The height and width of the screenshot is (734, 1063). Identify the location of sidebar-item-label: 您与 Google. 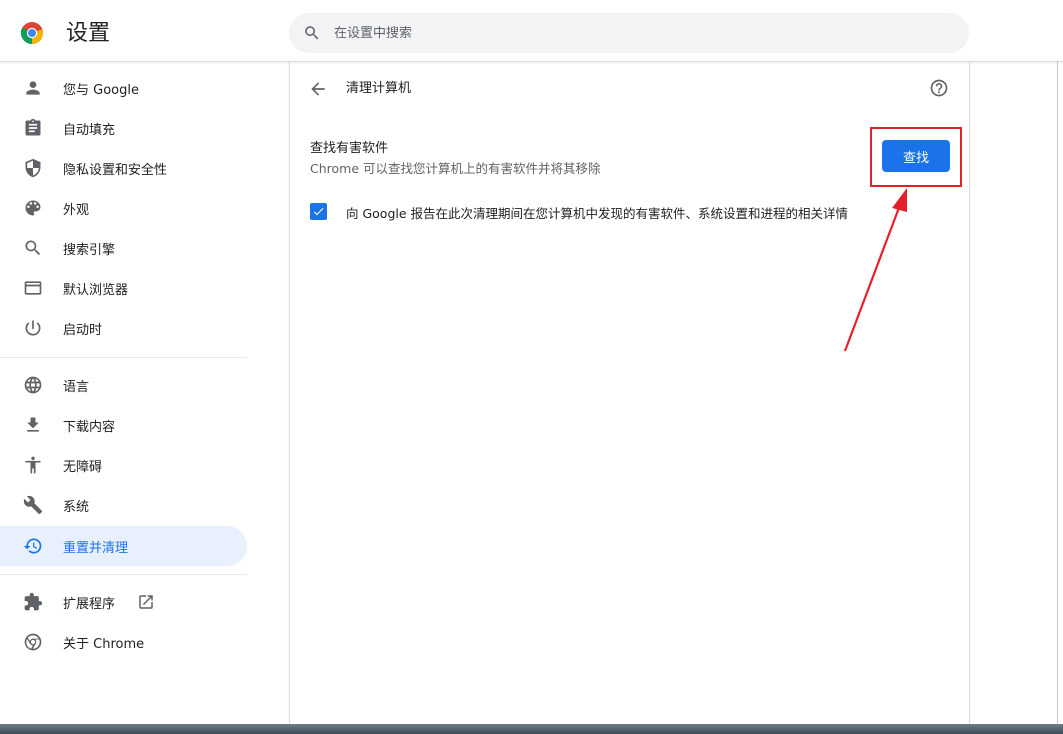
(101, 90).